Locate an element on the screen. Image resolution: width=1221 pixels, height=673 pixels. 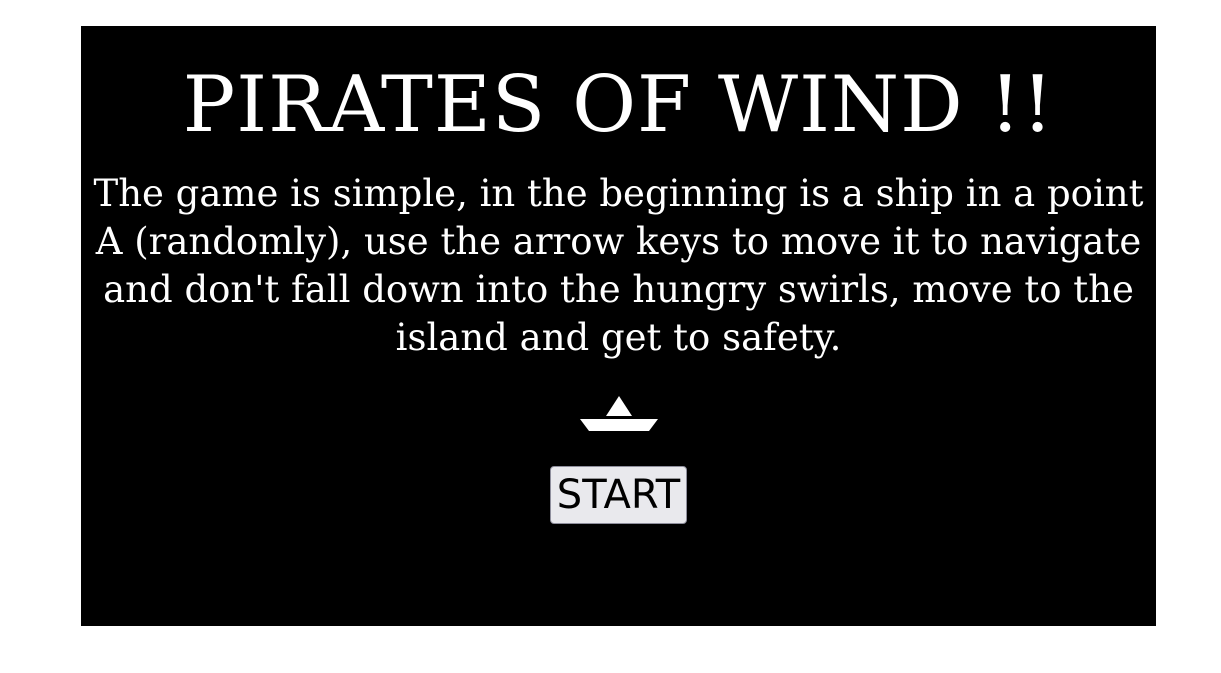
paper-boat-icon is located at coordinates (618, 413).